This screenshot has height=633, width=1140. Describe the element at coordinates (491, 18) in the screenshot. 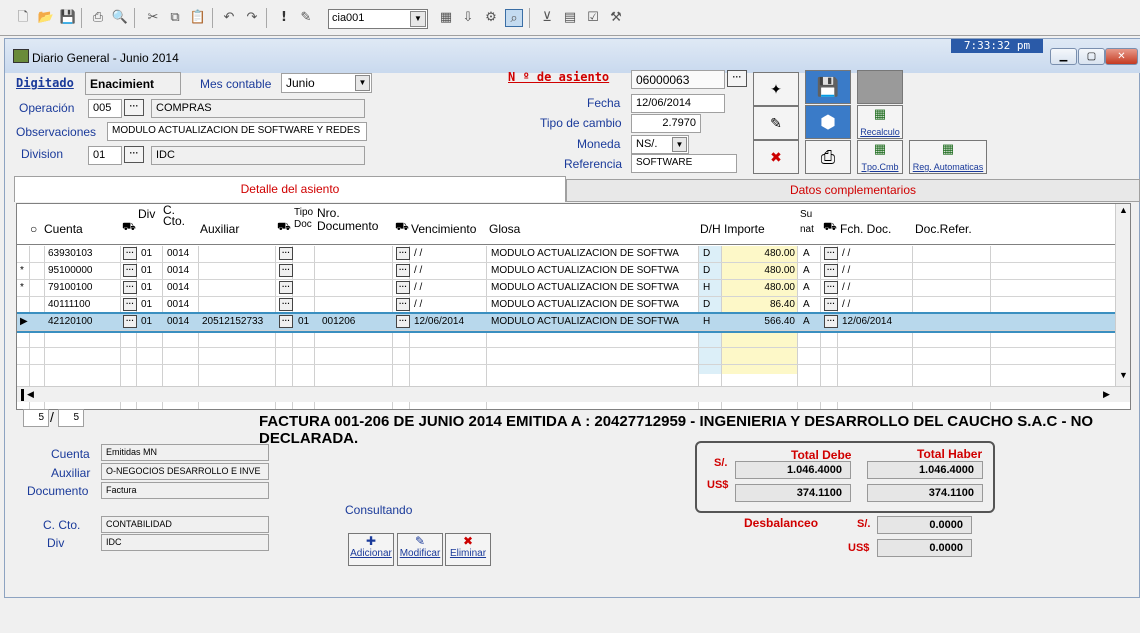

I see `settings-icon: ⚙` at that location.